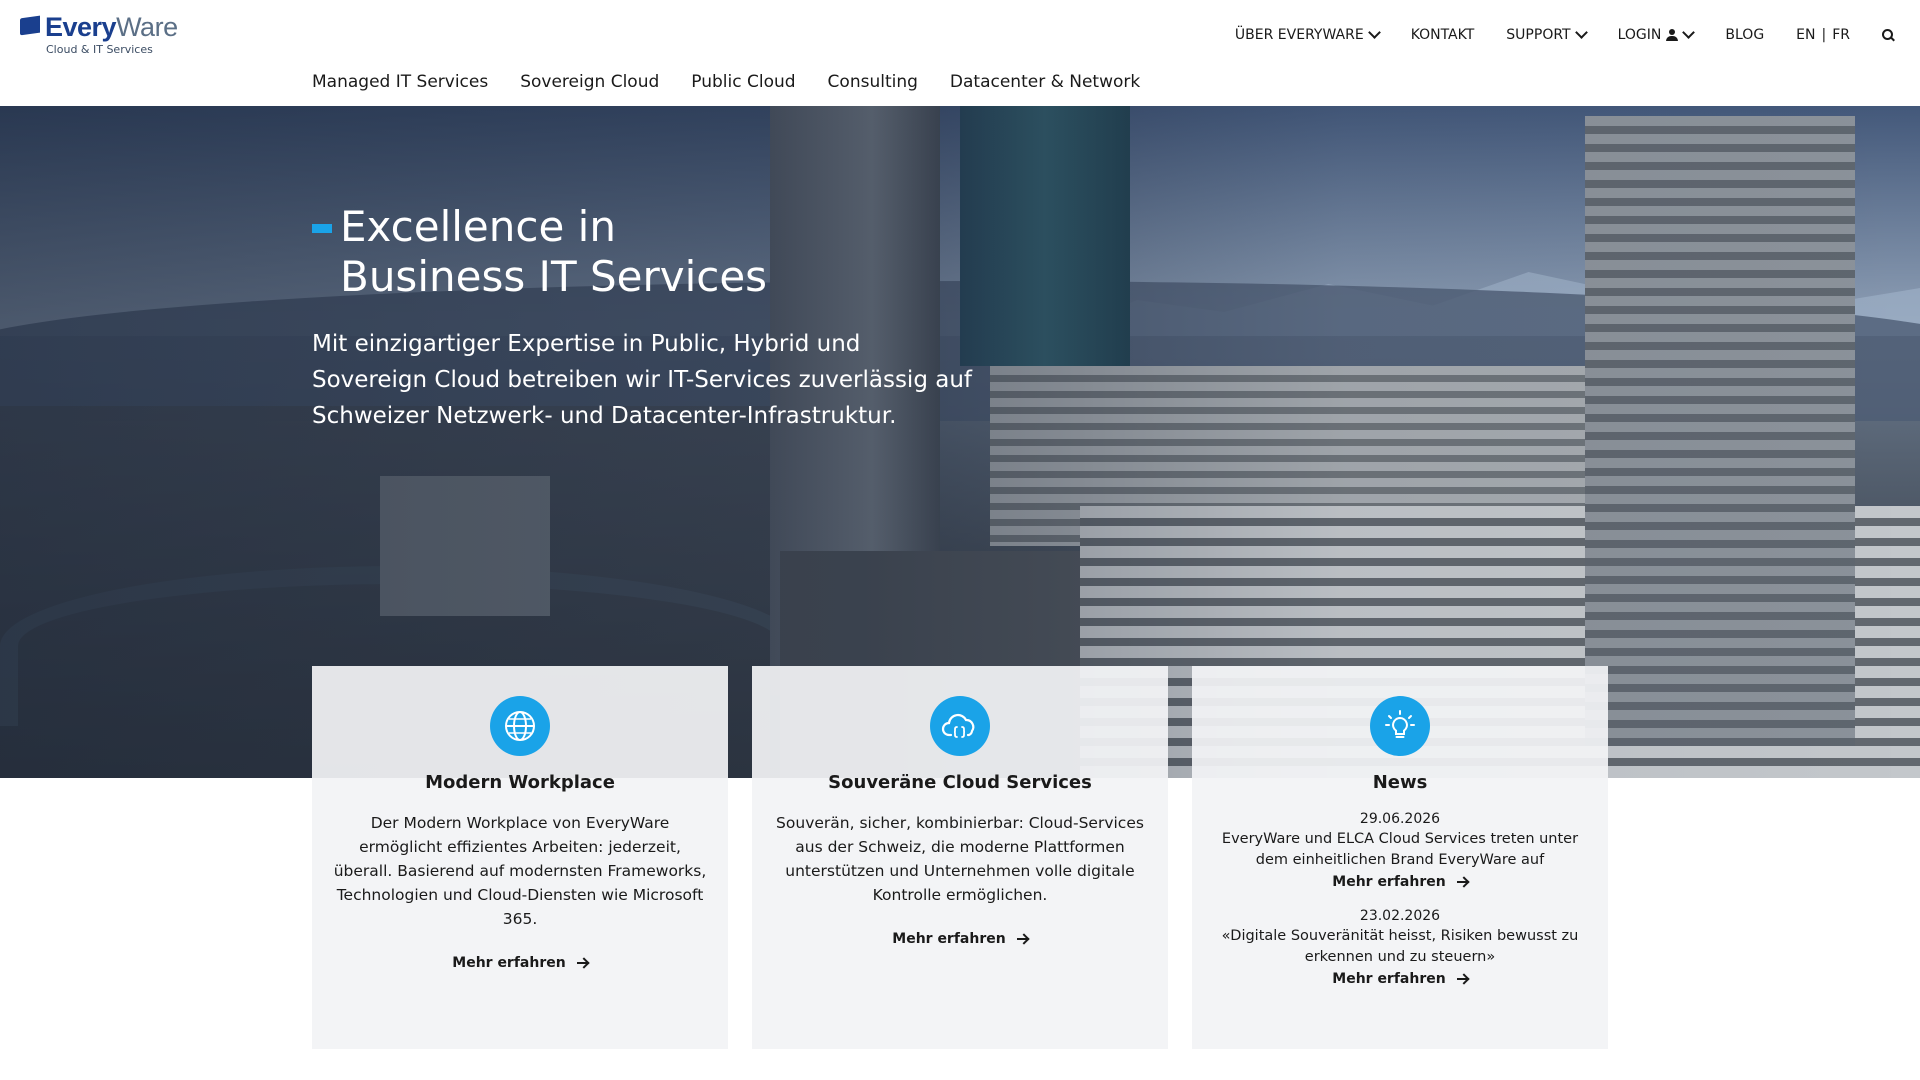  Describe the element at coordinates (147, 27) in the screenshot. I see `logo-word-light: Ware` at that location.